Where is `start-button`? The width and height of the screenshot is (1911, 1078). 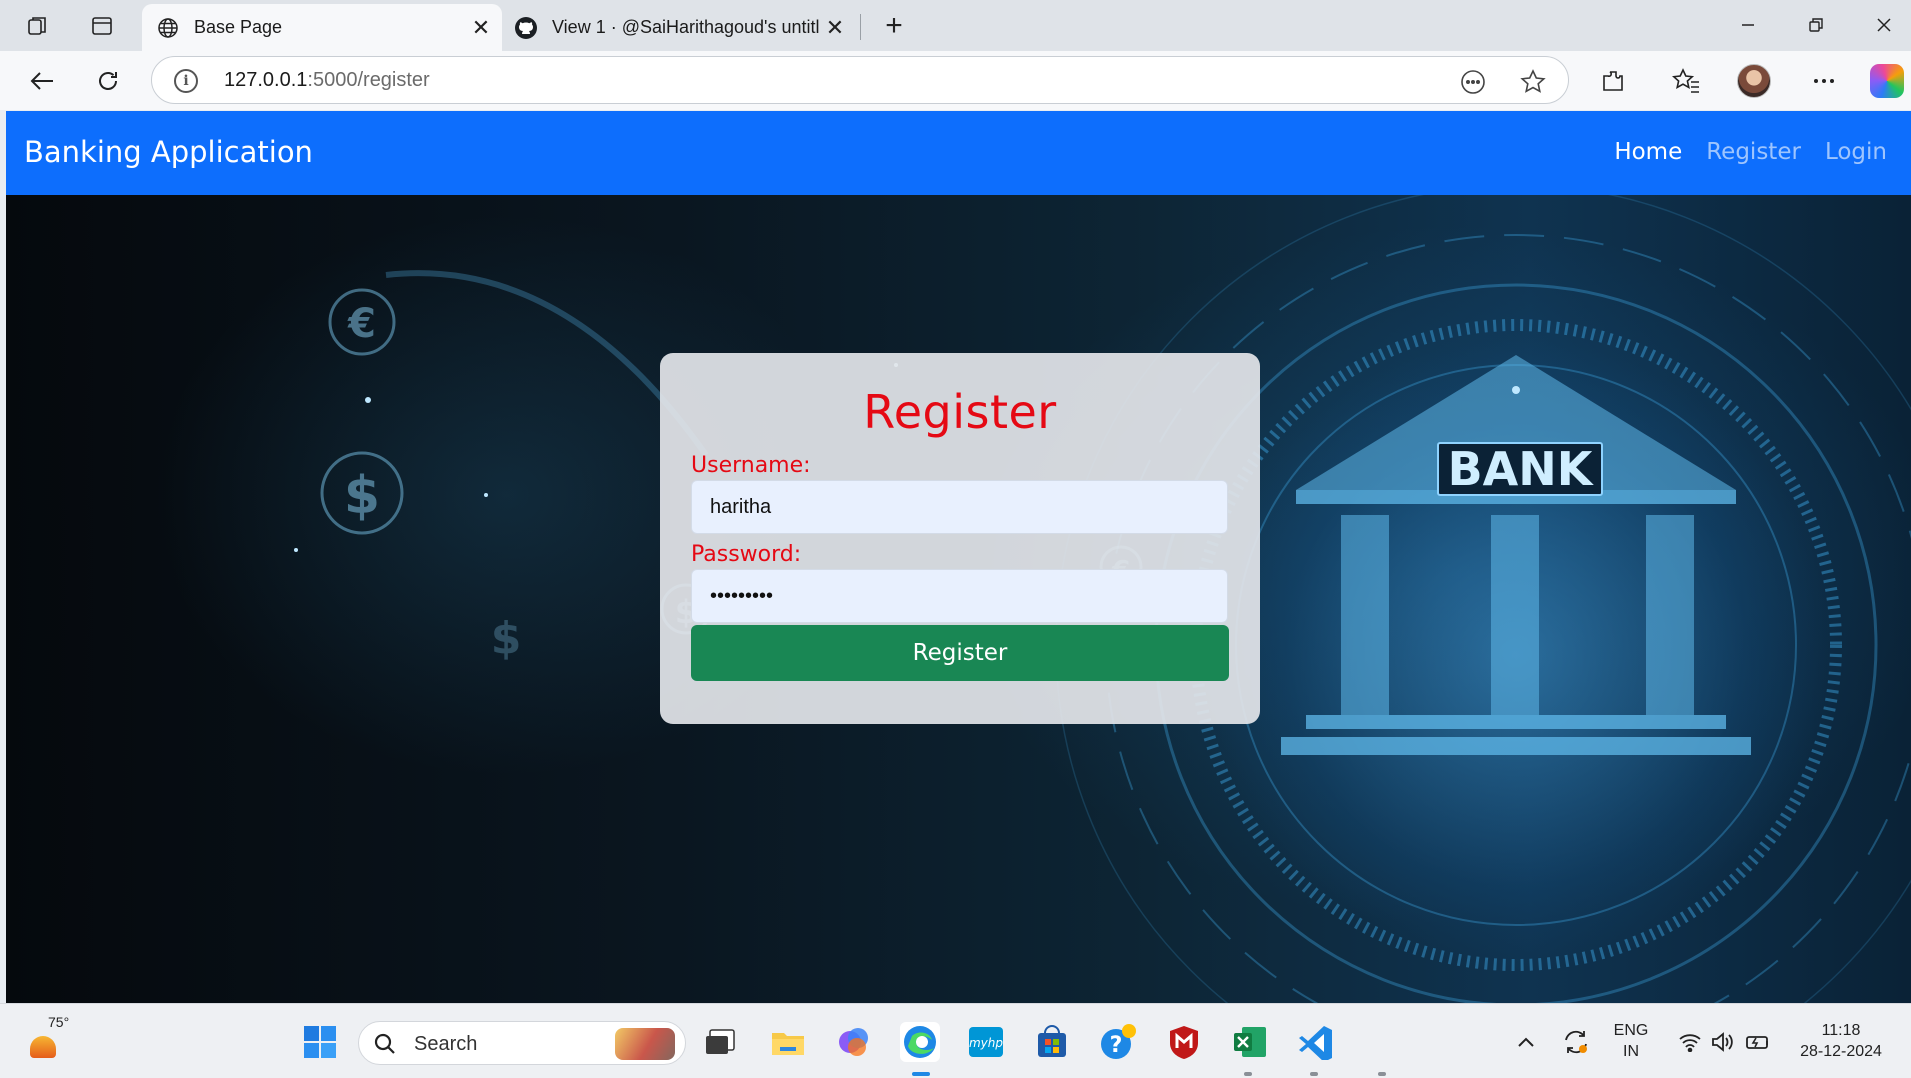 start-button is located at coordinates (320, 1042).